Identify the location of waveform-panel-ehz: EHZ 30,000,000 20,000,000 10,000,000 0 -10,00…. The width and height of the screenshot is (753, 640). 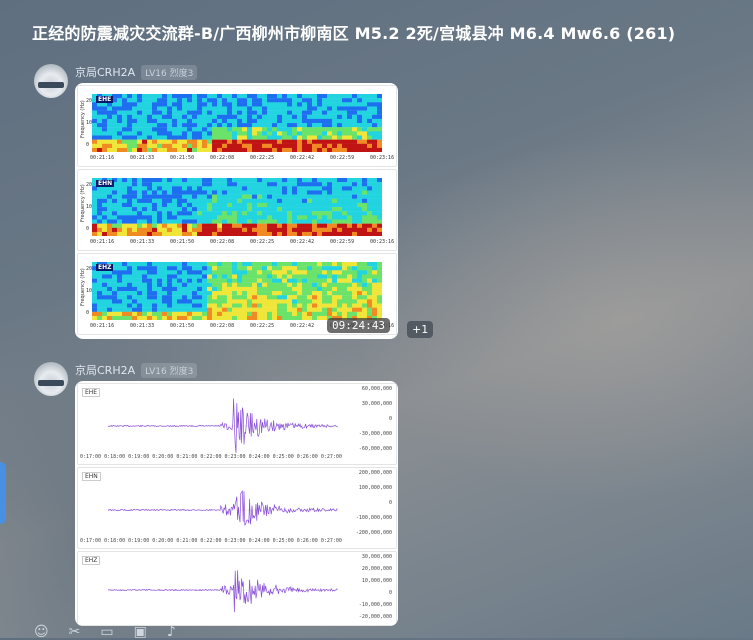
(237, 588).